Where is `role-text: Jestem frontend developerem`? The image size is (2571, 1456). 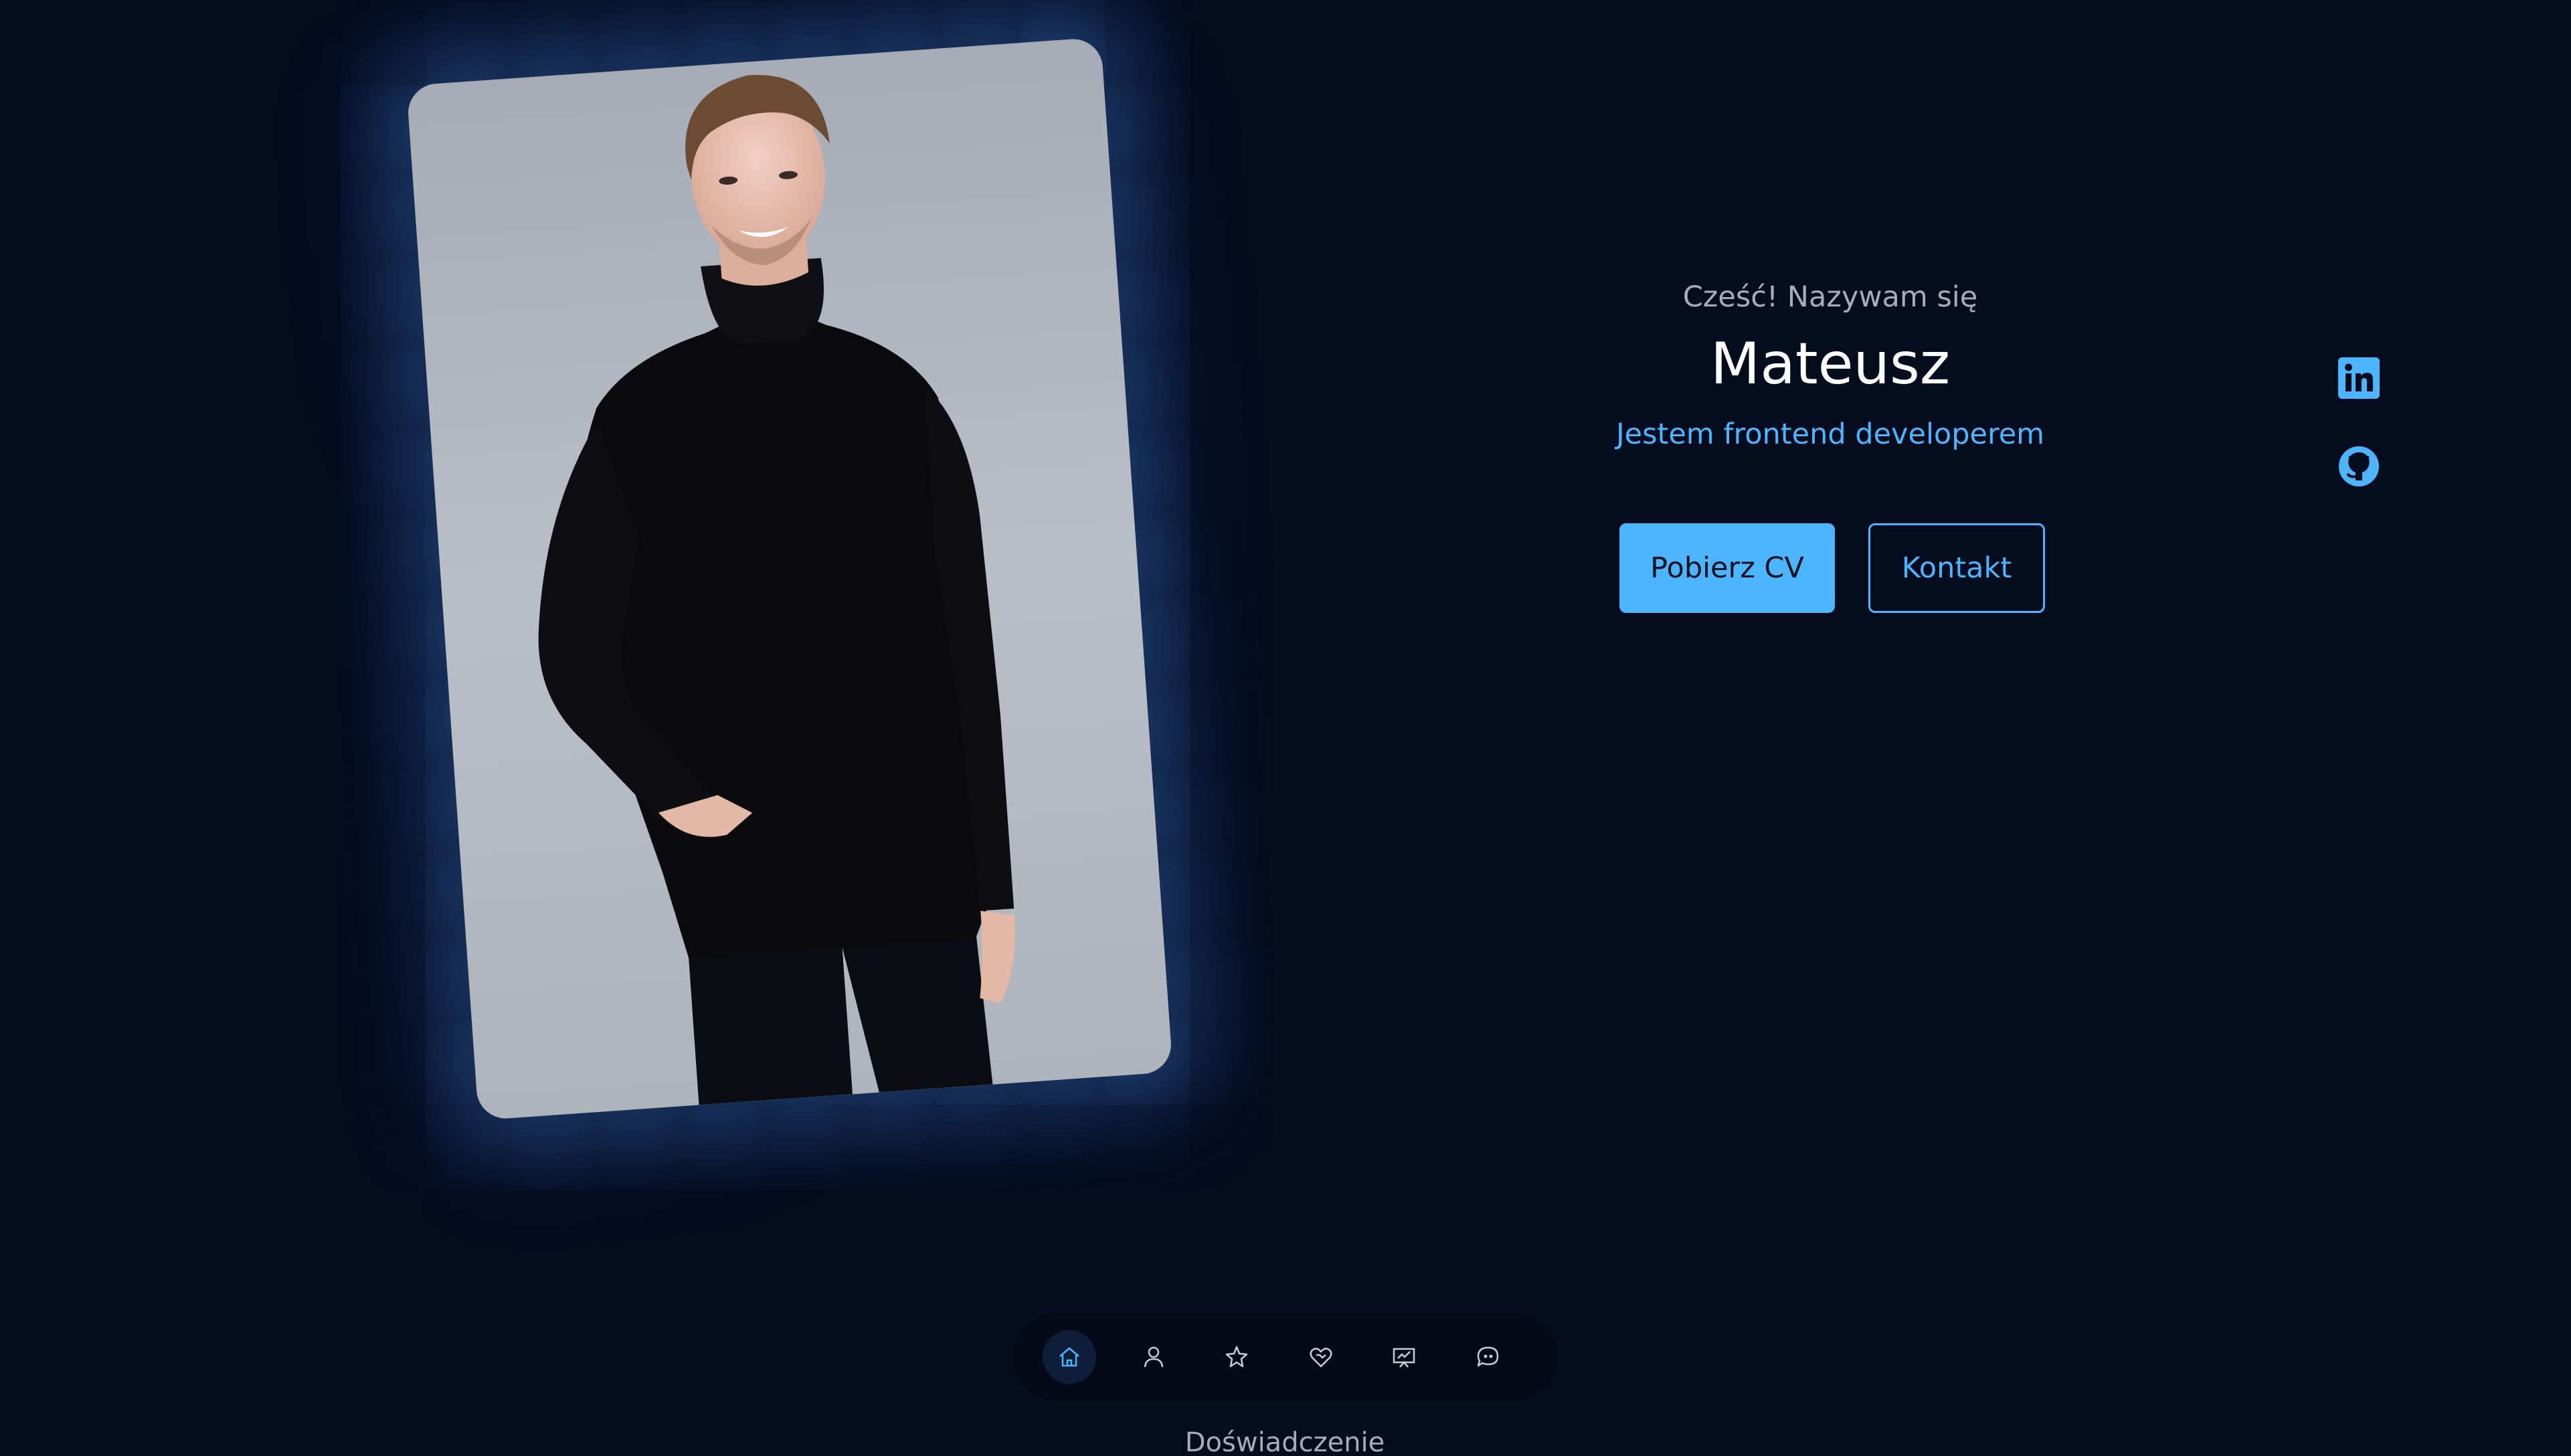 role-text: Jestem frontend developerem is located at coordinates (1830, 434).